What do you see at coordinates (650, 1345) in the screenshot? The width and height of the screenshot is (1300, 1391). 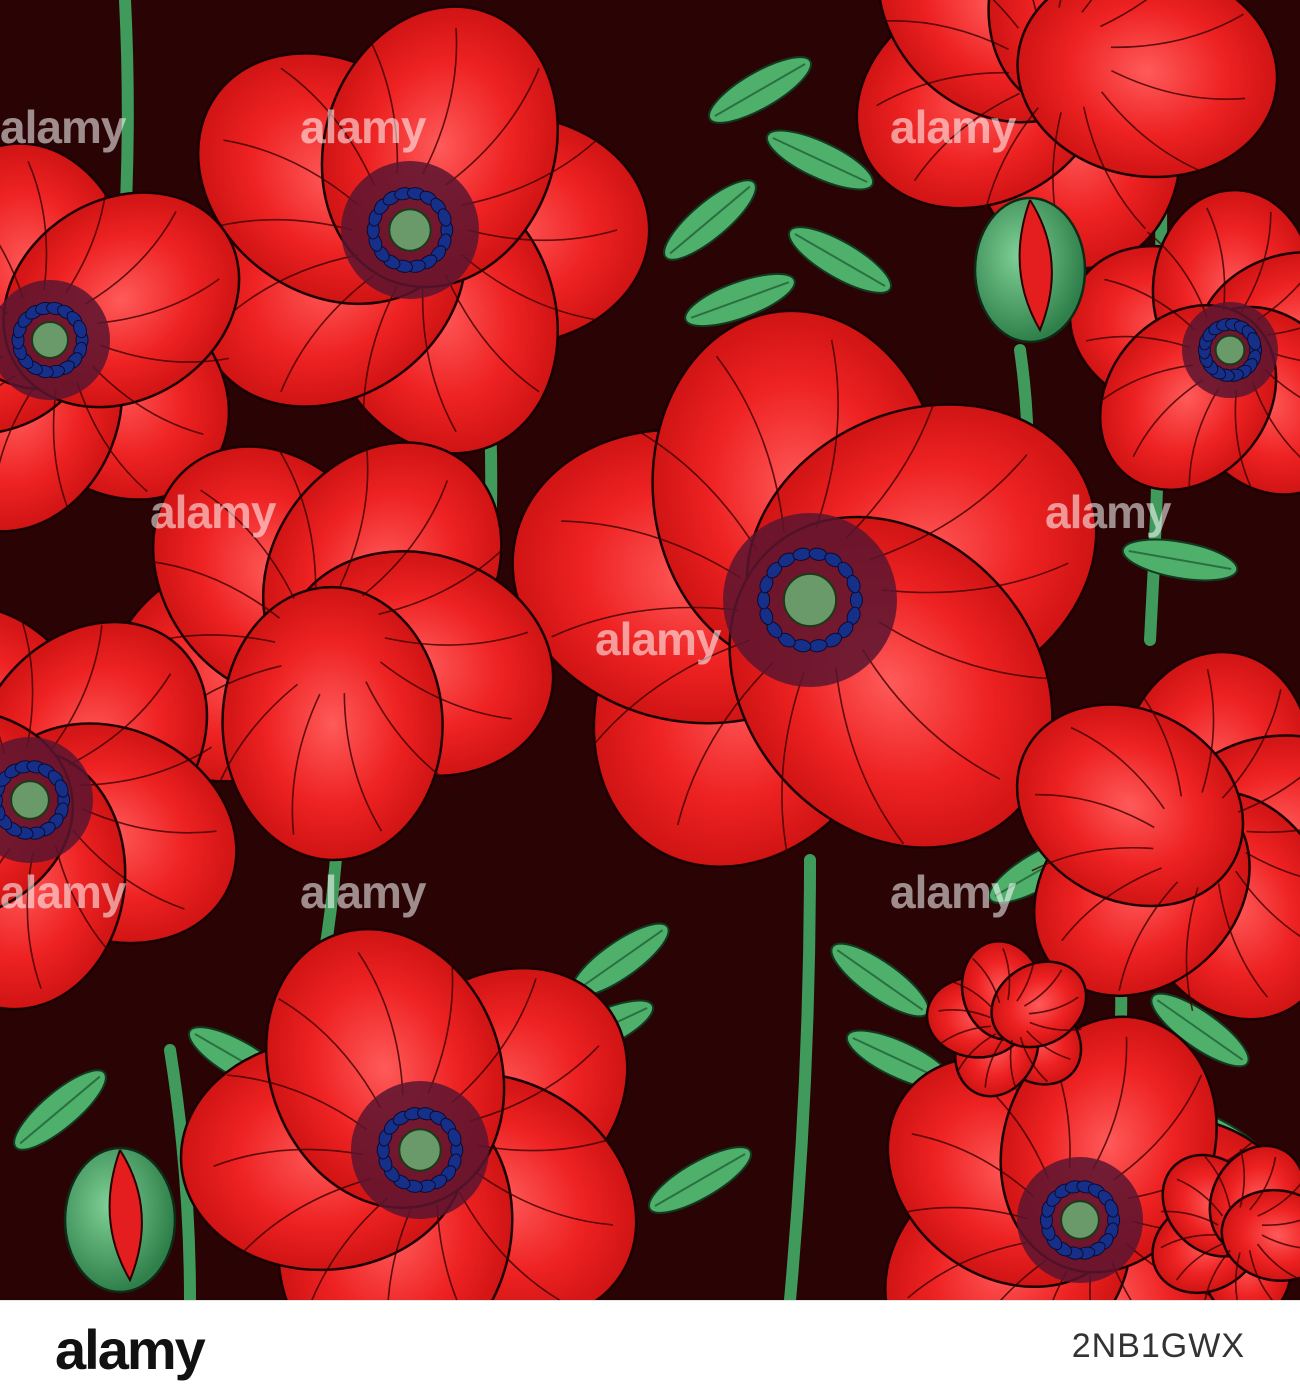 I see `stock-footer-bar: alamy 2NB1GWX` at bounding box center [650, 1345].